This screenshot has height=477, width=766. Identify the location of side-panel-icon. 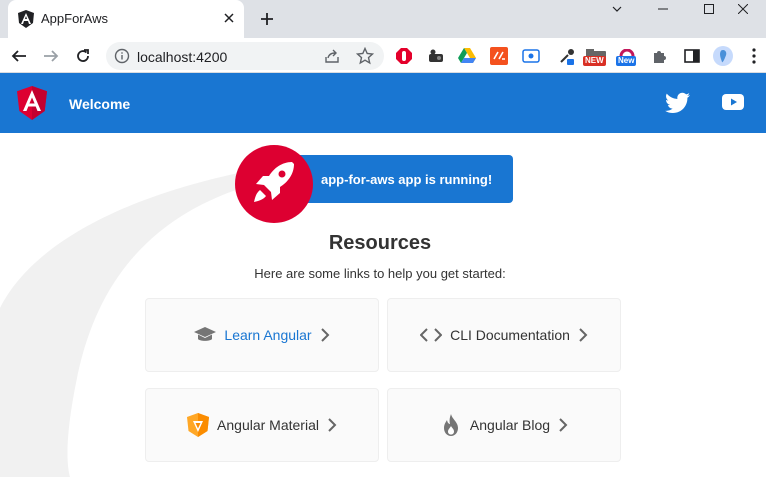
(692, 56).